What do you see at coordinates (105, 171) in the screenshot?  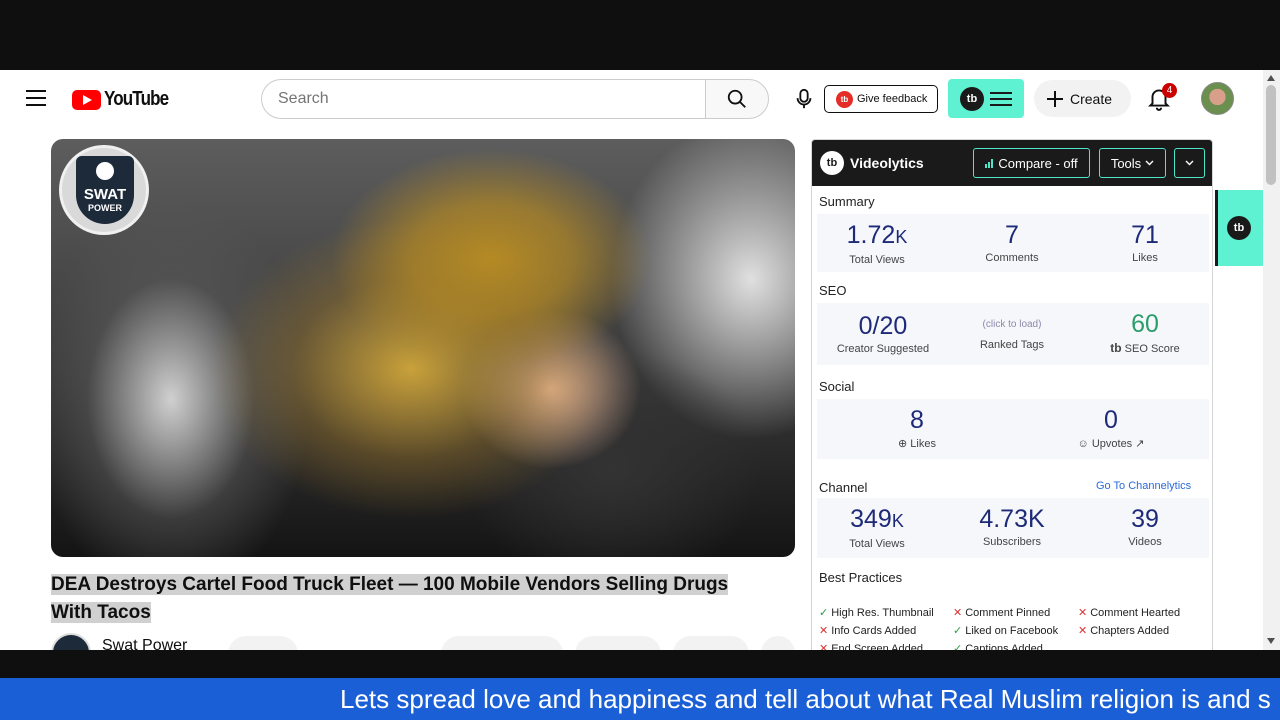 I see `eagle-icon` at bounding box center [105, 171].